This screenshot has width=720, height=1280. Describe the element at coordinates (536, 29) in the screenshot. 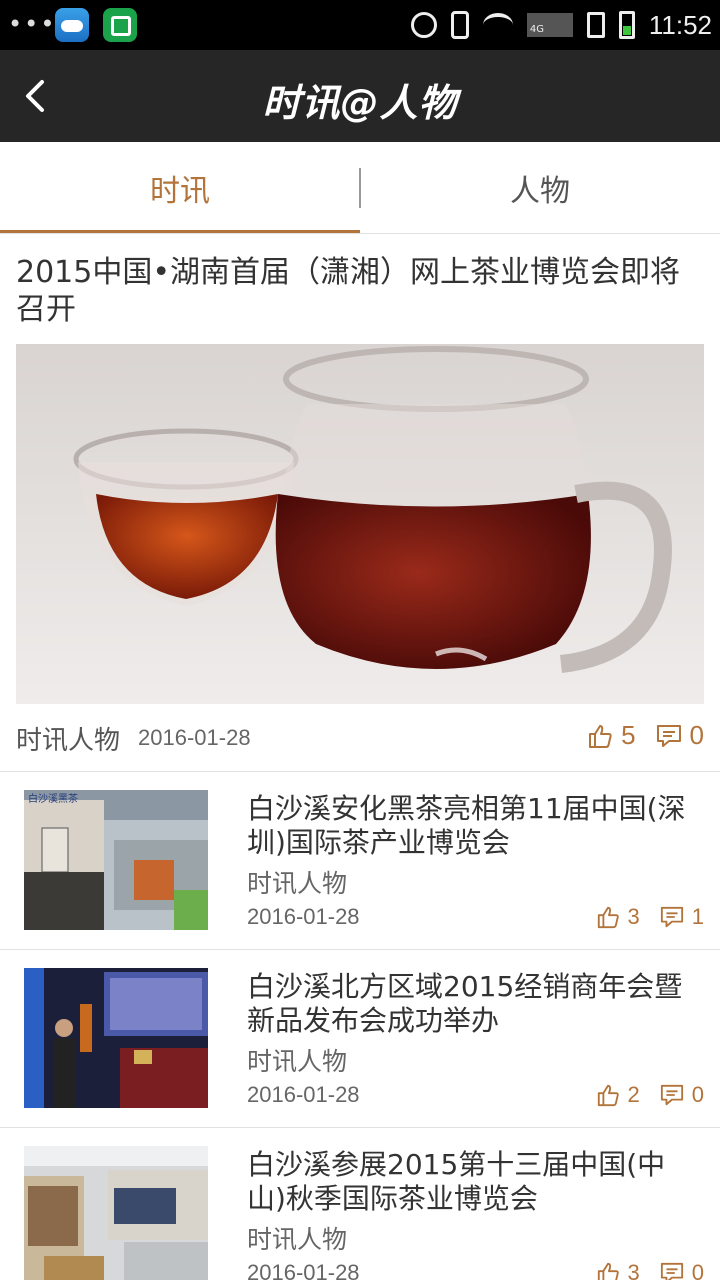

I see `network-type-label: 4G` at that location.